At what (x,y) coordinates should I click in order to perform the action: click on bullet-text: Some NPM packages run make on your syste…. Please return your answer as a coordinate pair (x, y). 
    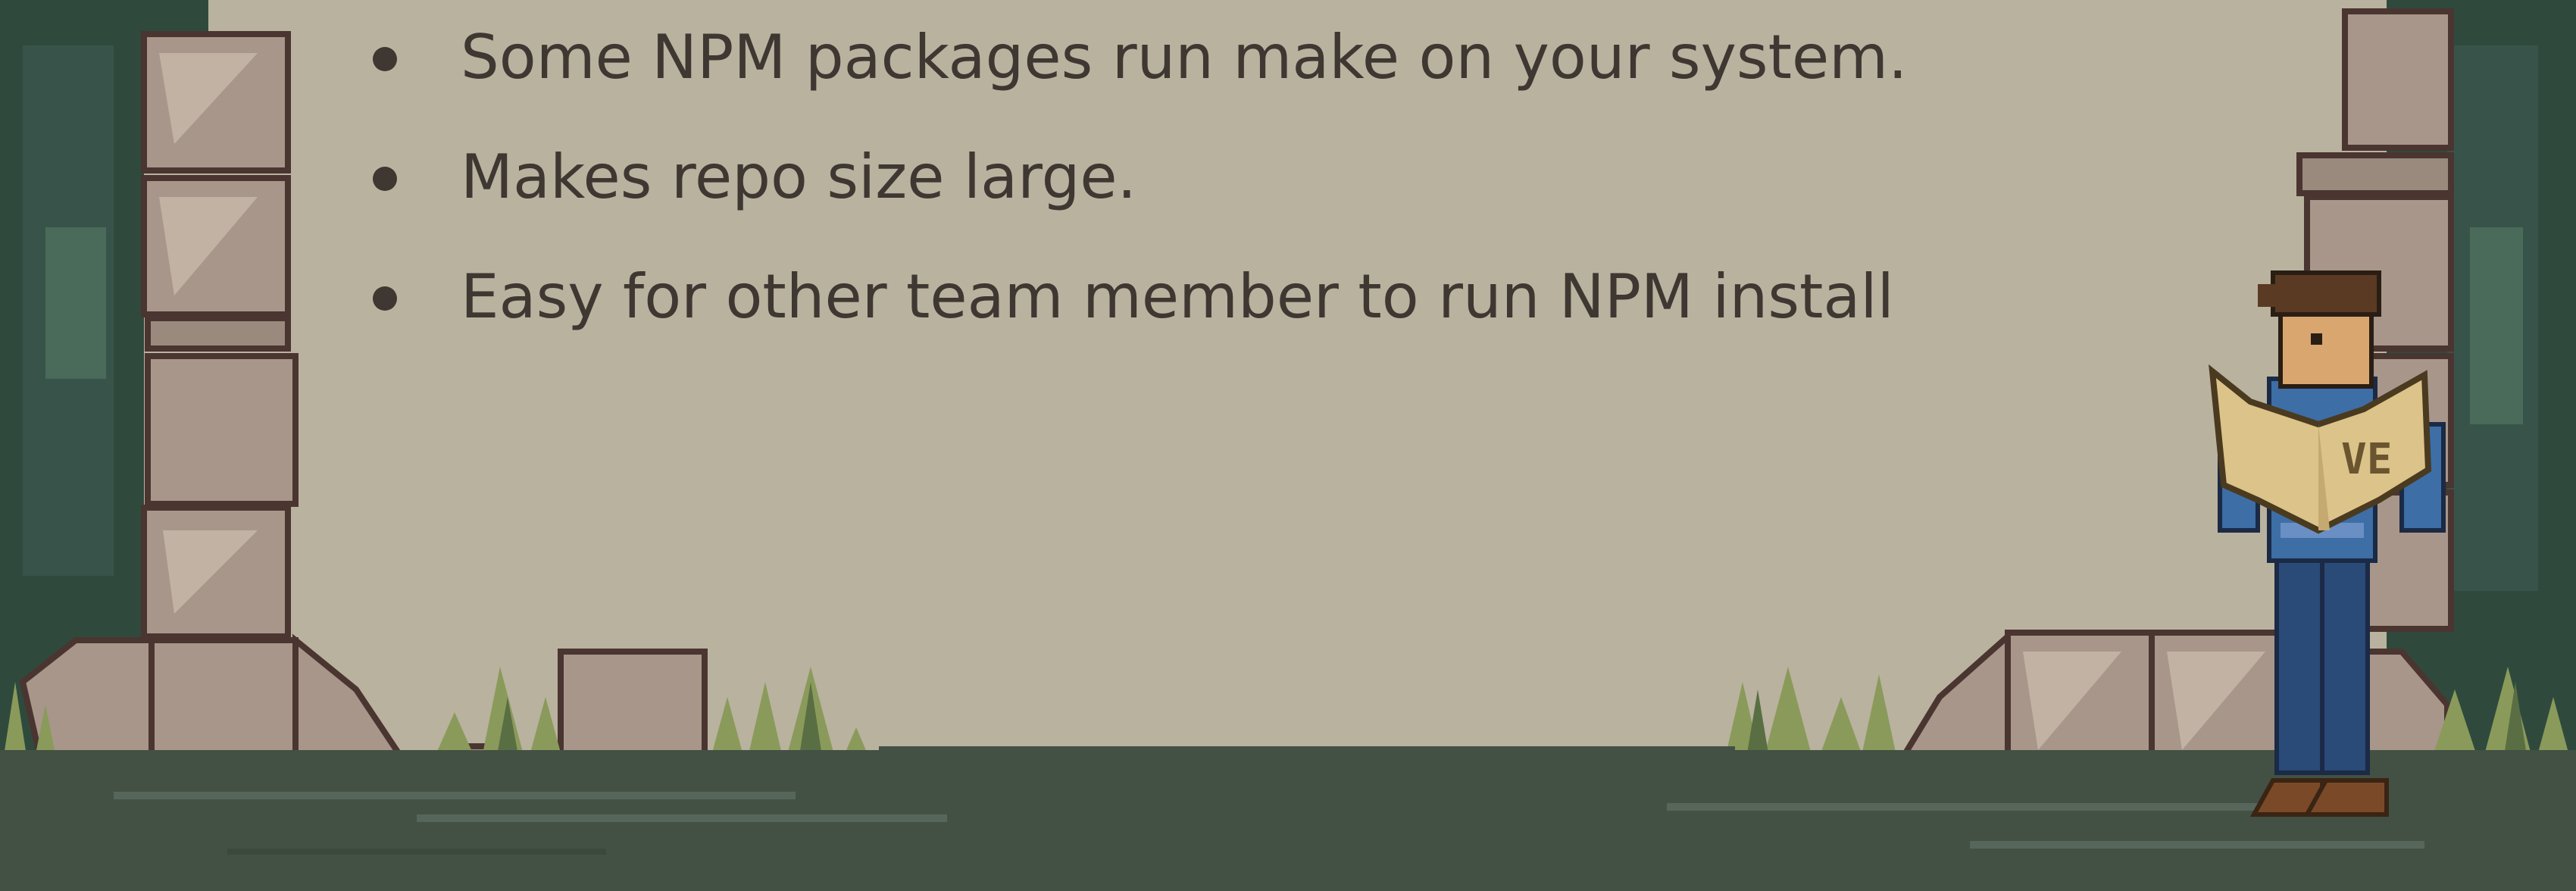
    Looking at the image, I should click on (1184, 57).